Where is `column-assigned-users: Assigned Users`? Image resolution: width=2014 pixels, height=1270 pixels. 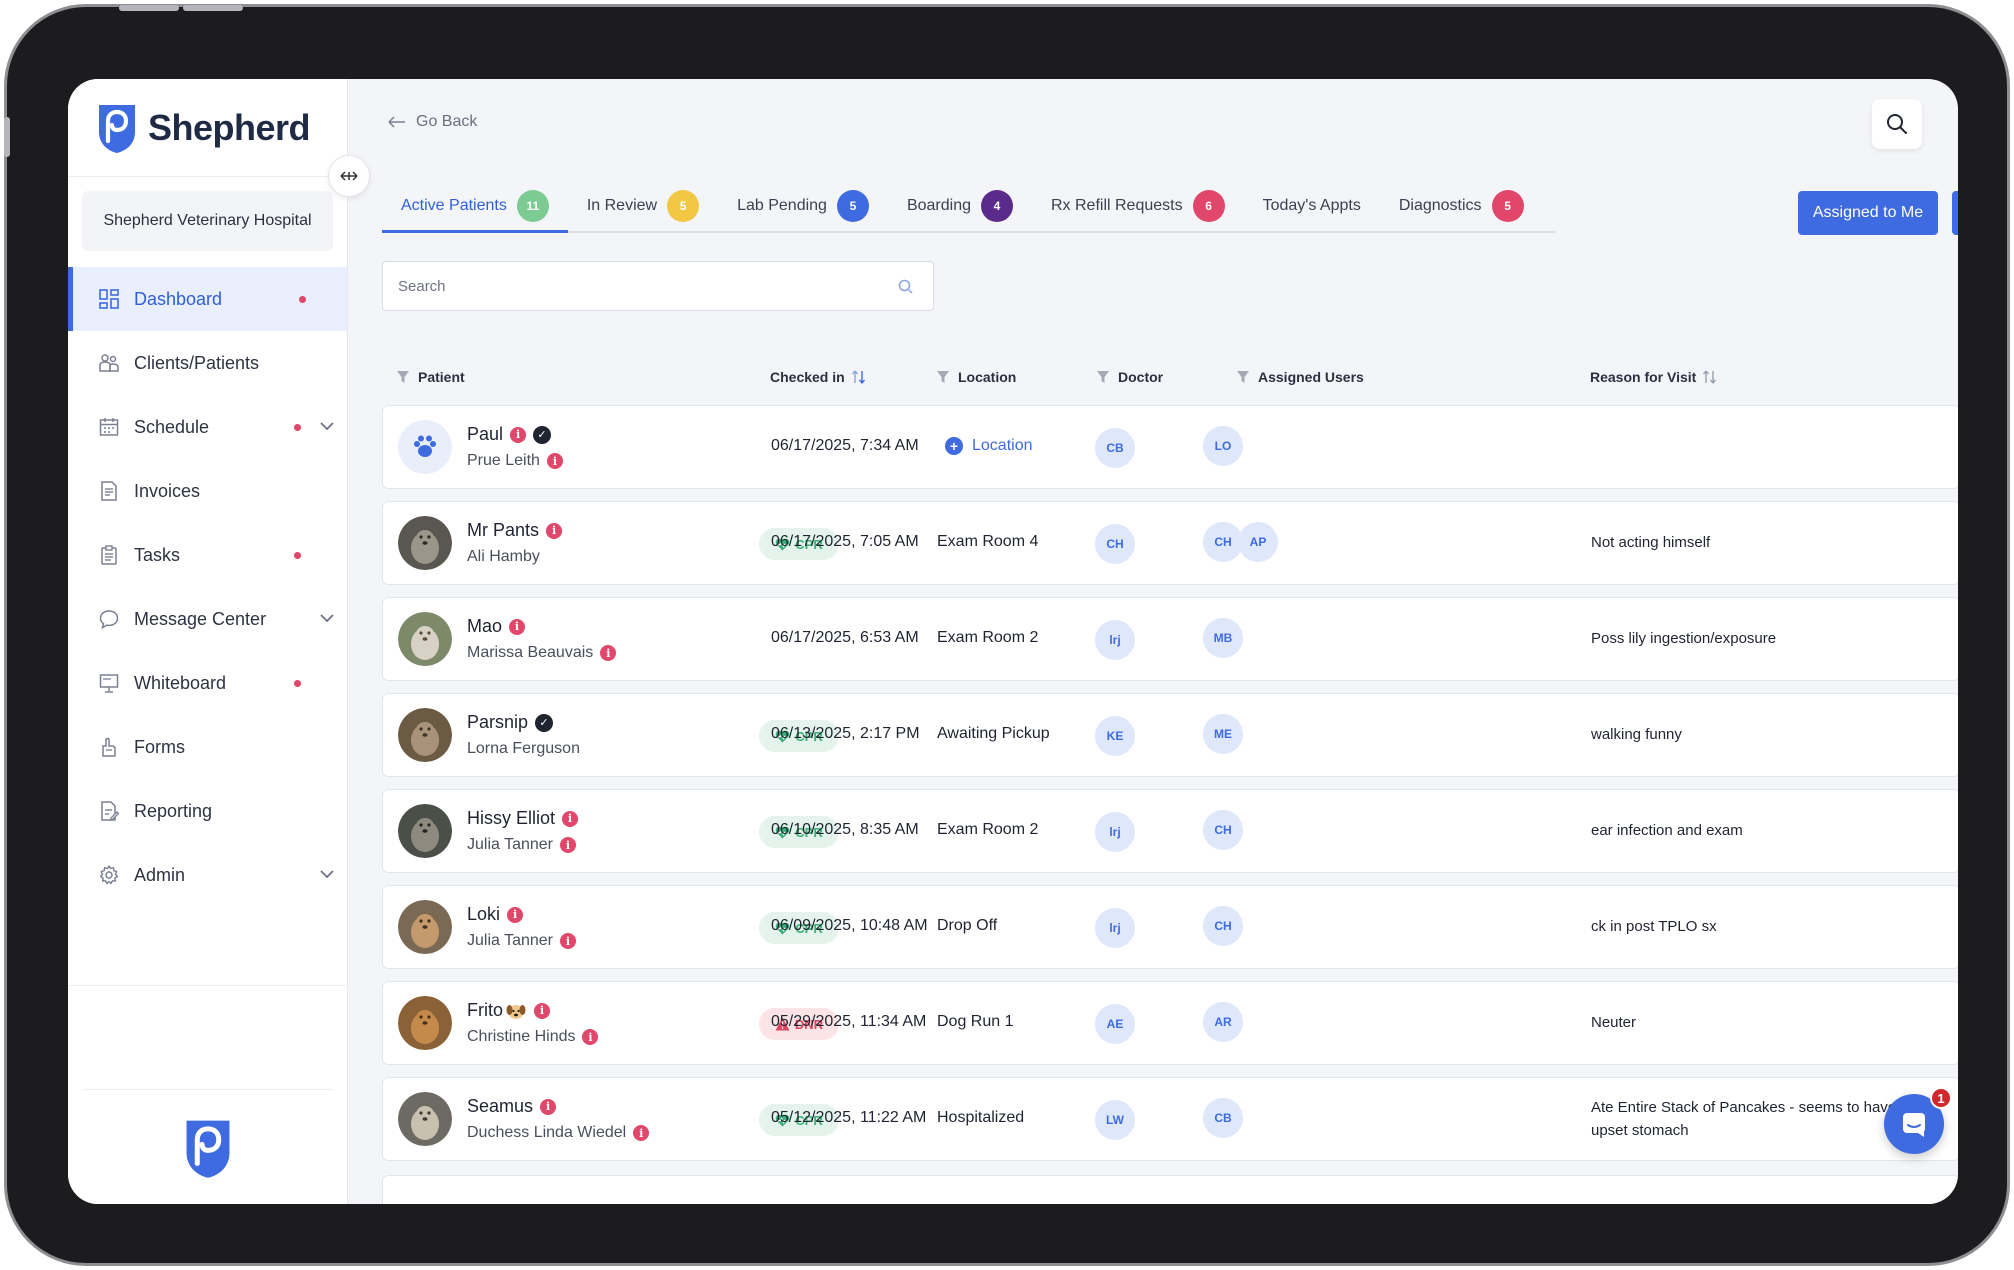
column-assigned-users: Assigned Users is located at coordinates (1300, 377).